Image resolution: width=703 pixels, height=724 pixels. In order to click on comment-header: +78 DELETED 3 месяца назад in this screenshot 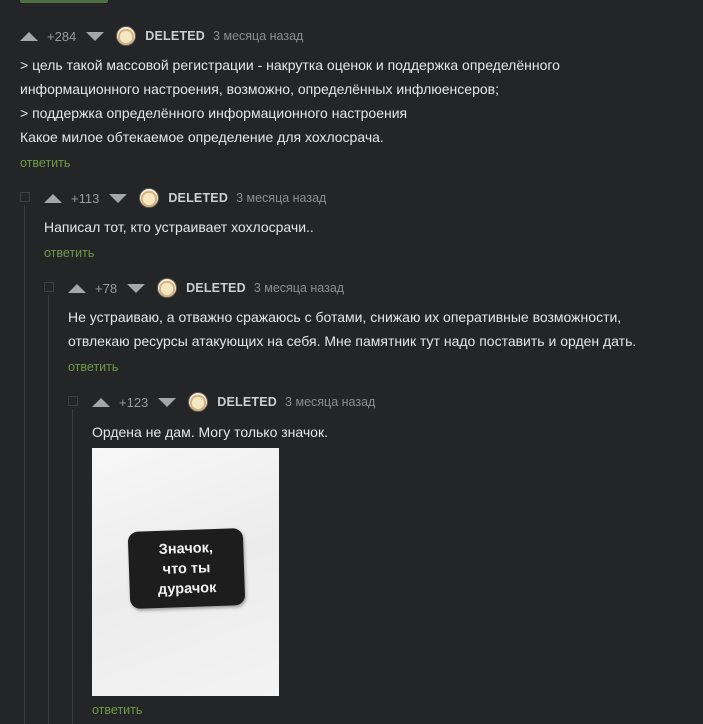, I will do `click(206, 288)`.